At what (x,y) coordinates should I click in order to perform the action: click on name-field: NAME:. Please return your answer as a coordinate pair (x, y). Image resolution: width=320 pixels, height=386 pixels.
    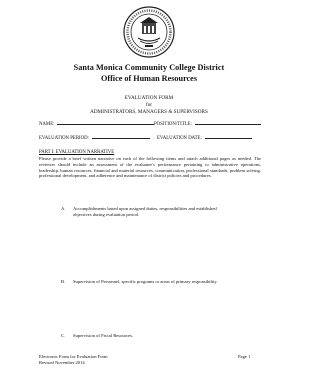
    Looking at the image, I should click on (97, 123).